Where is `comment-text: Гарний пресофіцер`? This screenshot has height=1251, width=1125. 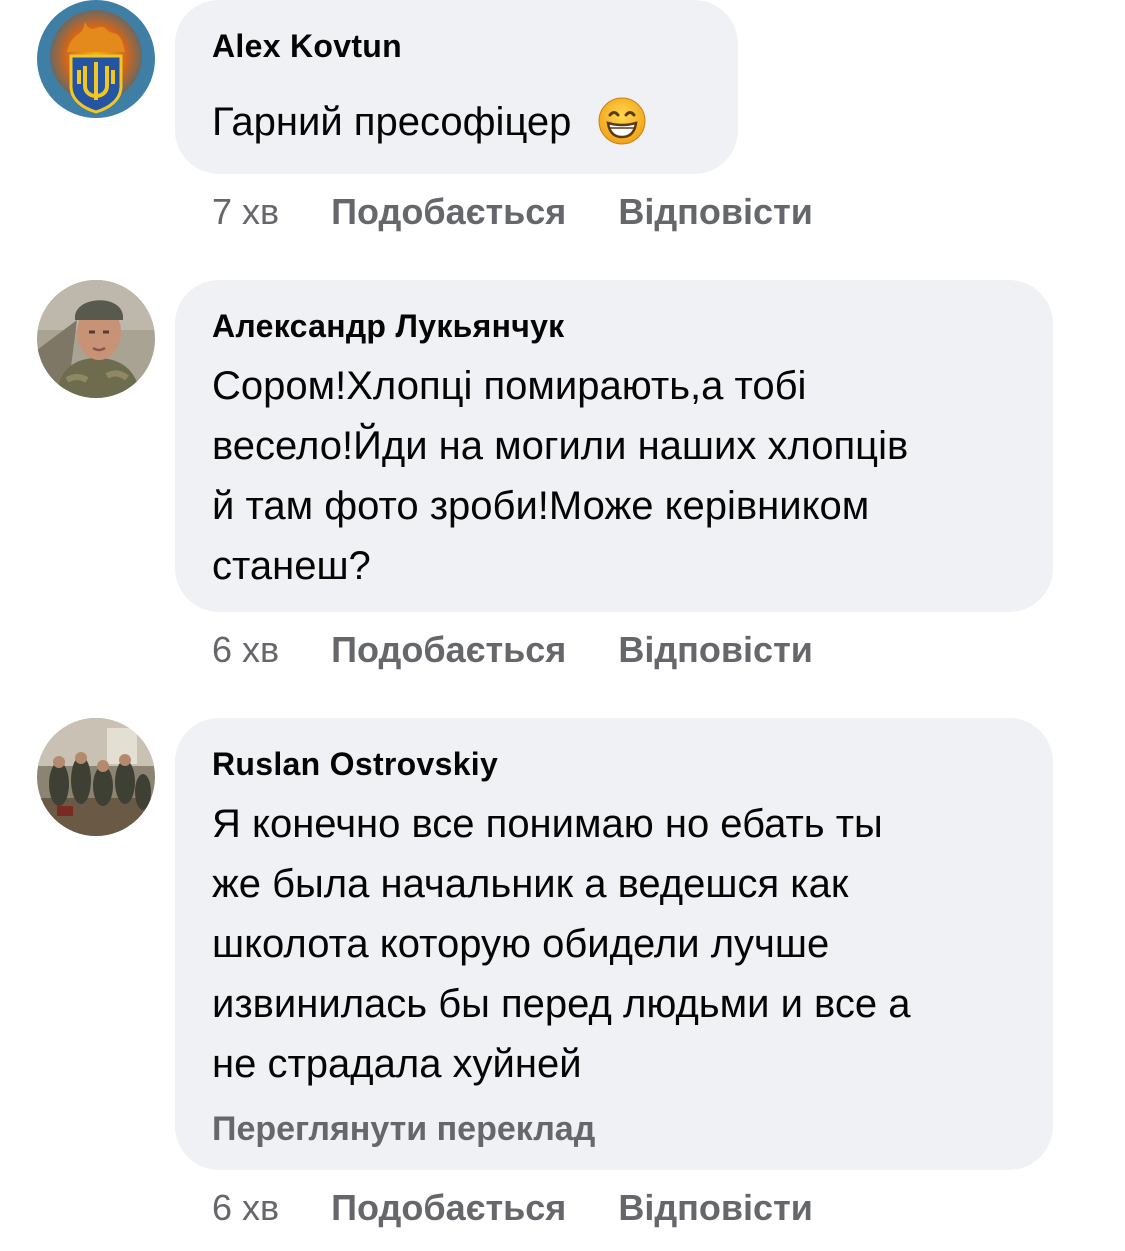
comment-text: Гарний пресофіцер is located at coordinates (429, 122).